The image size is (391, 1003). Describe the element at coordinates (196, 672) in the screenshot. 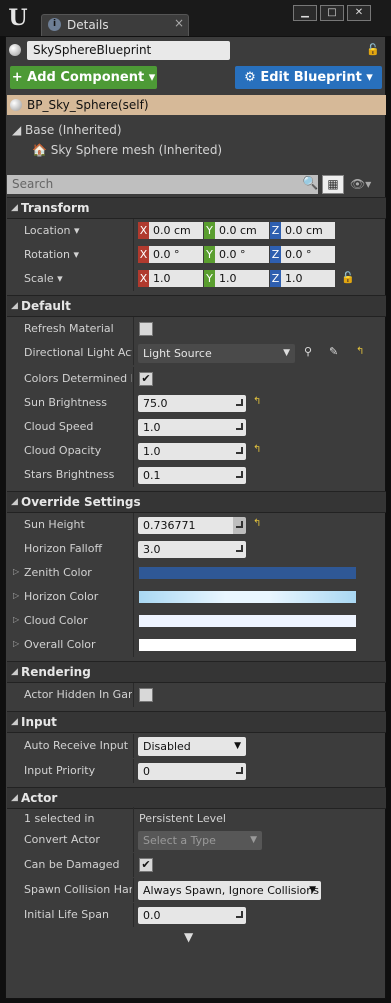

I see `section-rendering: ◢ Rendering` at that location.